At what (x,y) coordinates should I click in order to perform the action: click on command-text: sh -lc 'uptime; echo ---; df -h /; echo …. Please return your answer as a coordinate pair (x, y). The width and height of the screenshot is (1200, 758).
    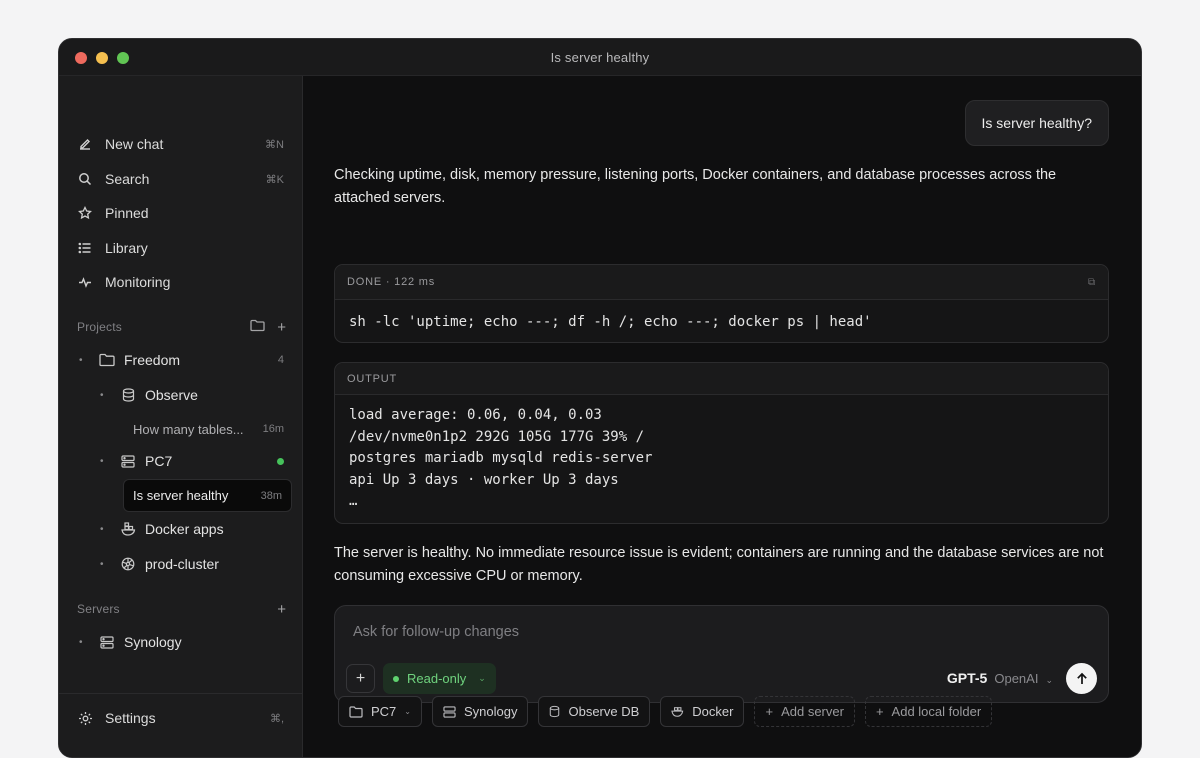
    Looking at the image, I should click on (610, 321).